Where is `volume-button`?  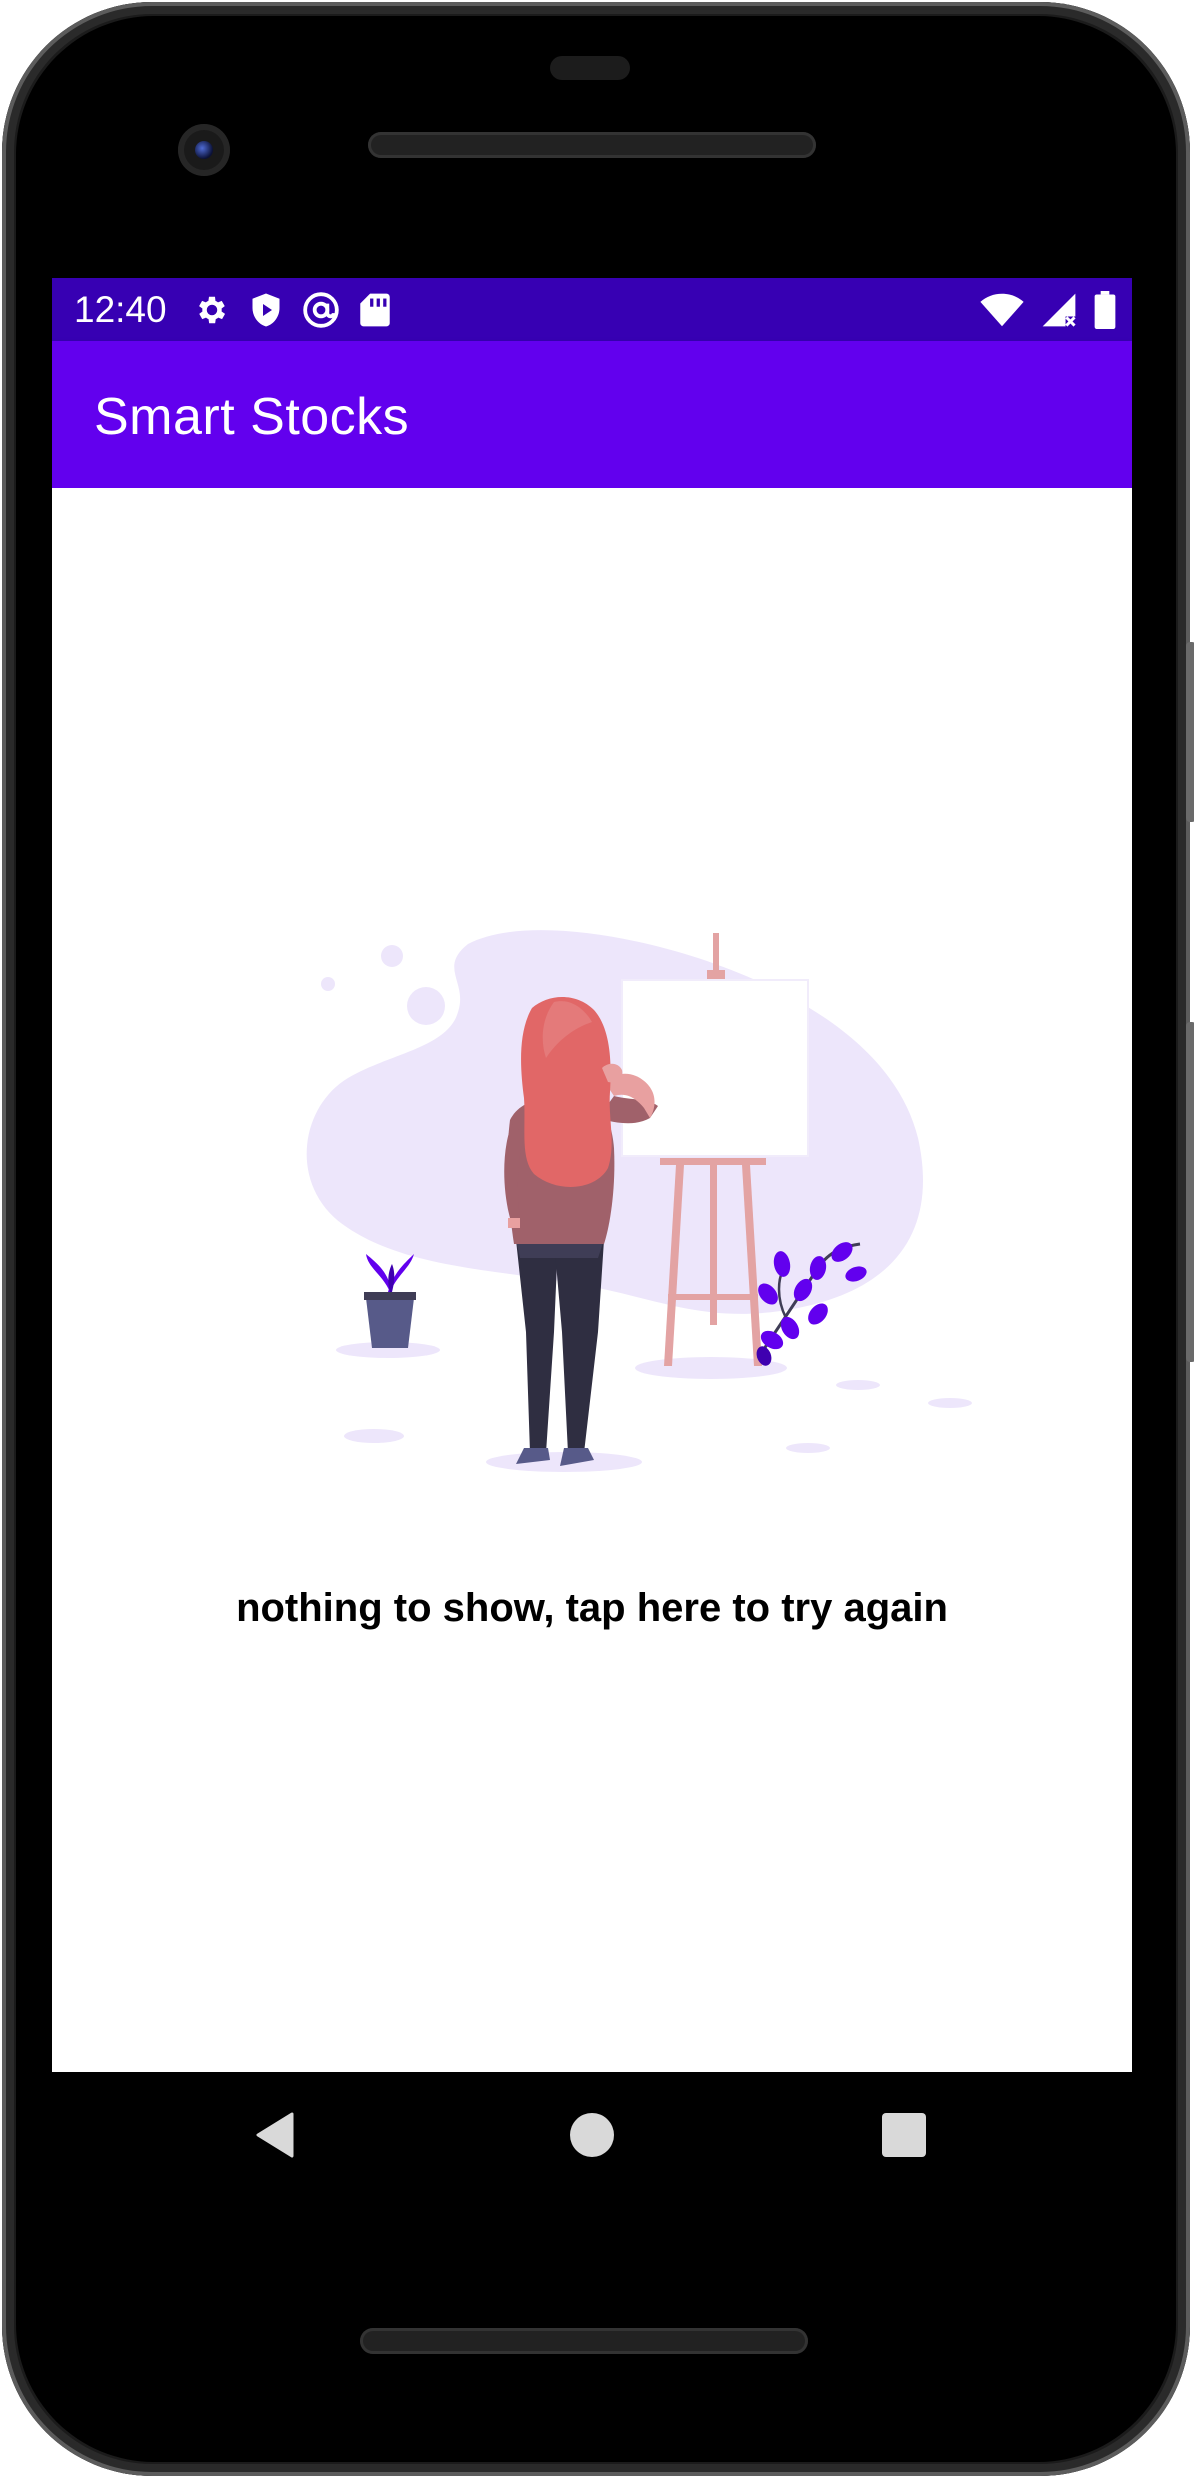
volume-button is located at coordinates (1190, 1192).